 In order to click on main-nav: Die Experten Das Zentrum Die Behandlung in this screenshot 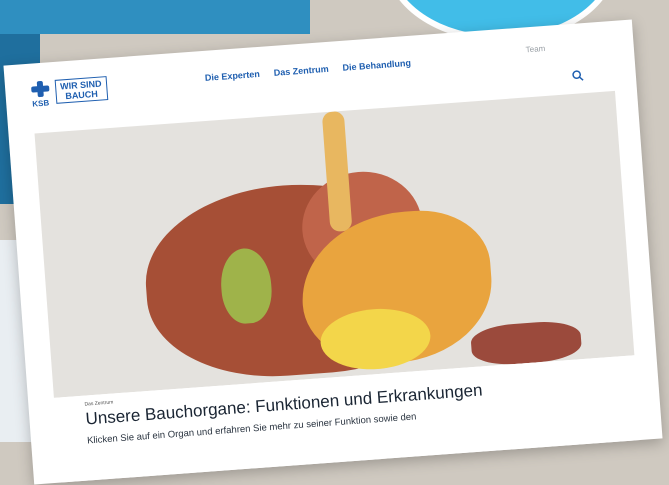, I will do `click(308, 70)`.